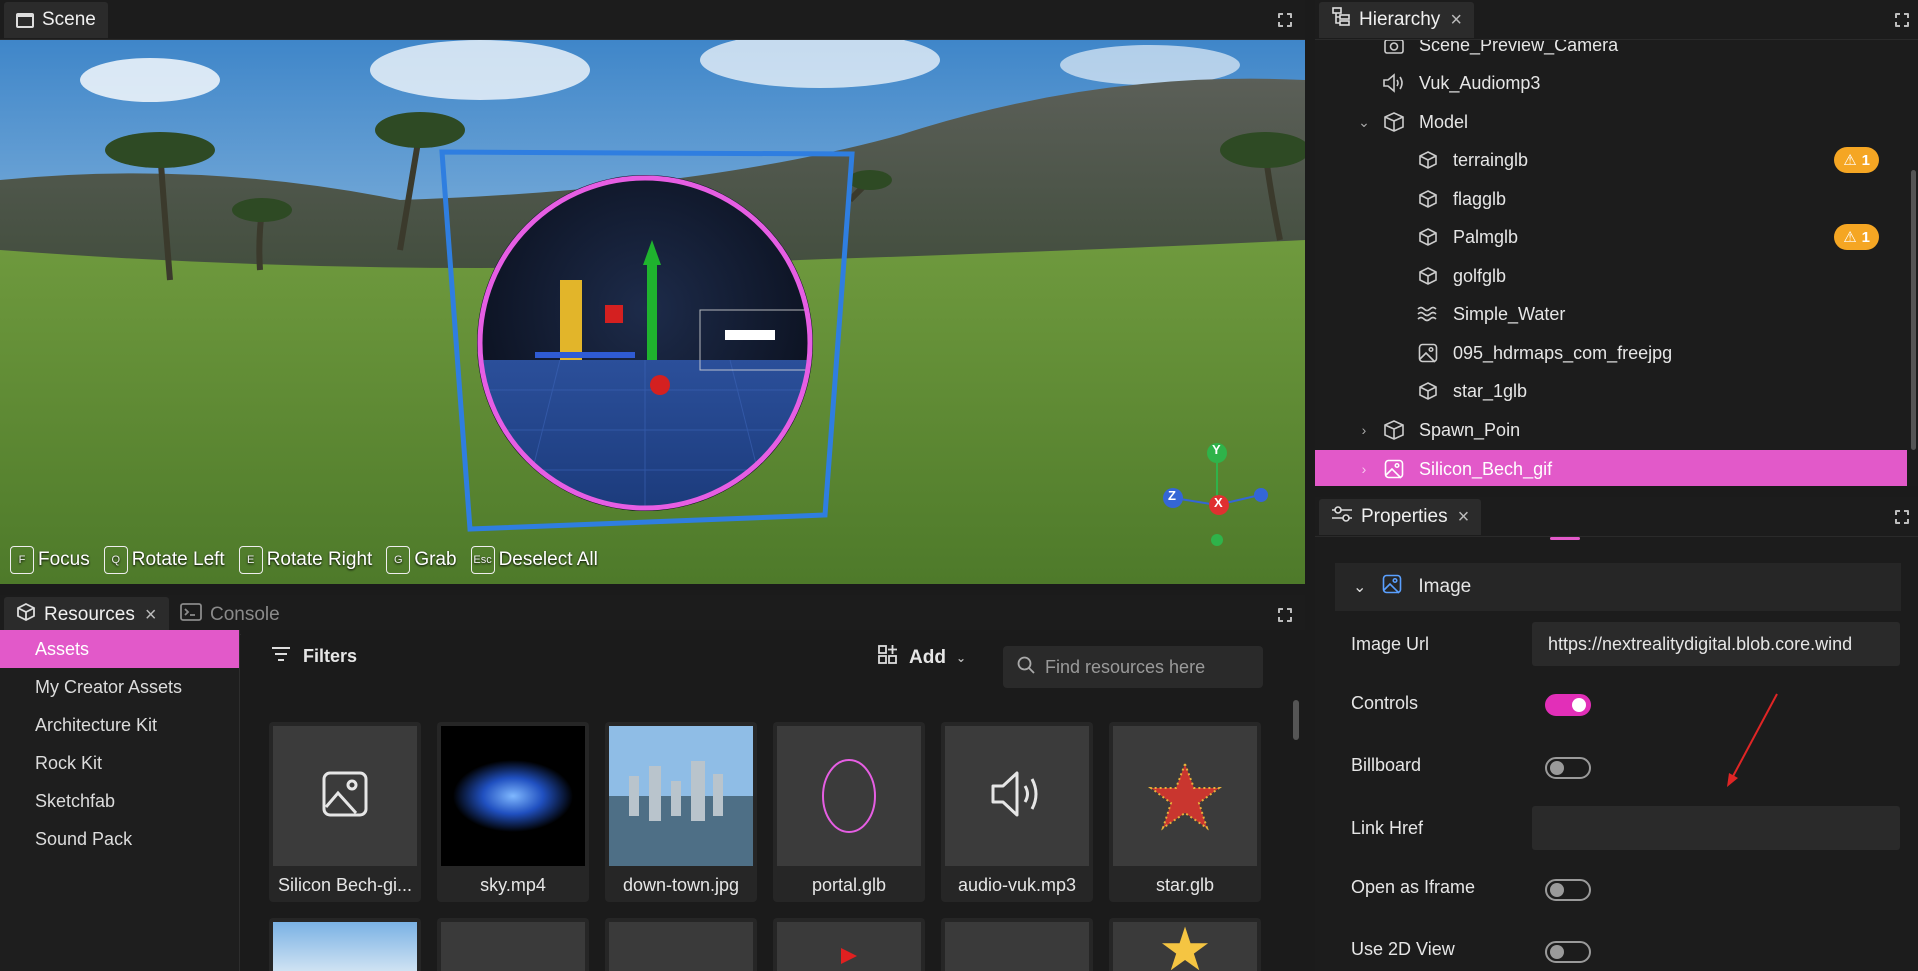 Image resolution: width=1918 pixels, height=971 pixels. I want to click on tab-properties: Properties ×, so click(1400, 517).